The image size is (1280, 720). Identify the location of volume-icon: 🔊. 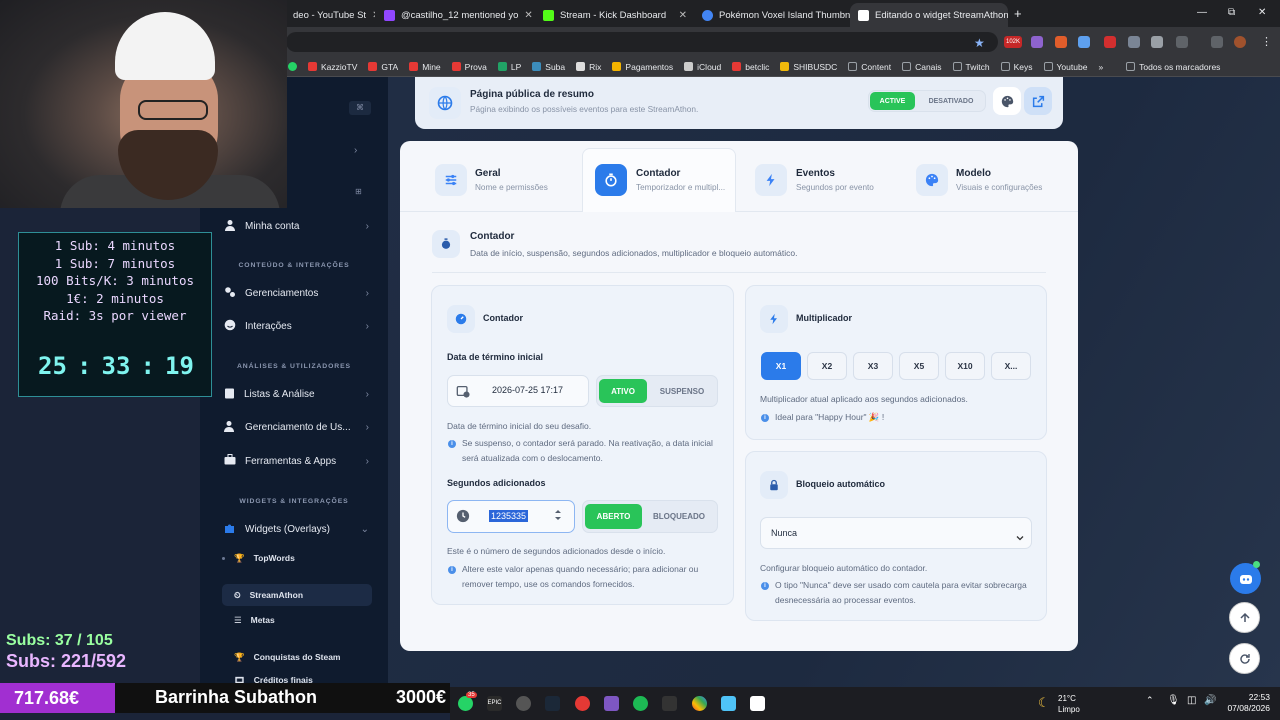
(1210, 700).